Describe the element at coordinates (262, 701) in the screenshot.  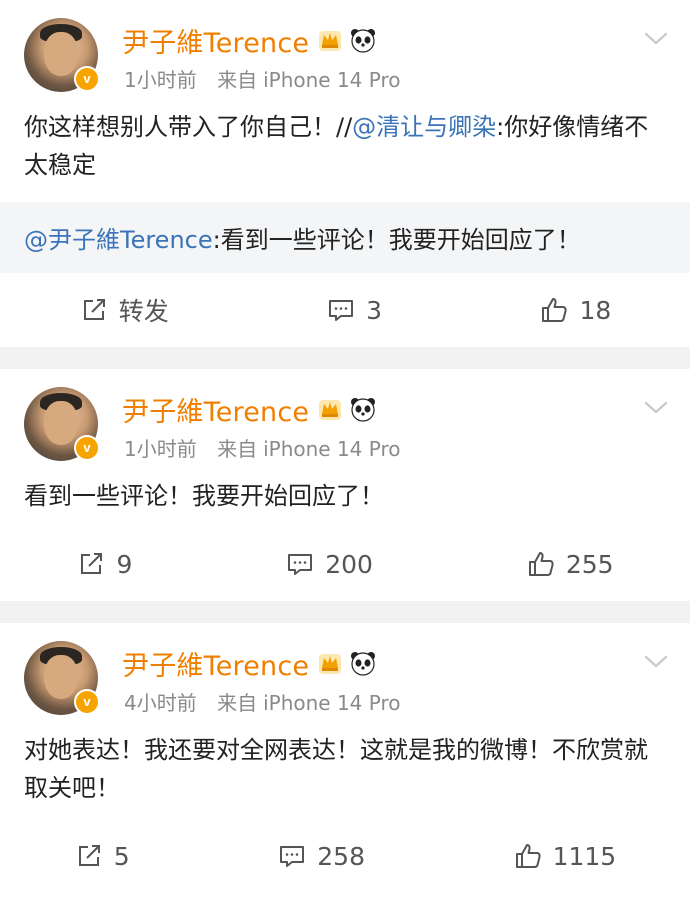
I see `post-meta: 4小时前 来自 iPhone 14 Pro` at that location.